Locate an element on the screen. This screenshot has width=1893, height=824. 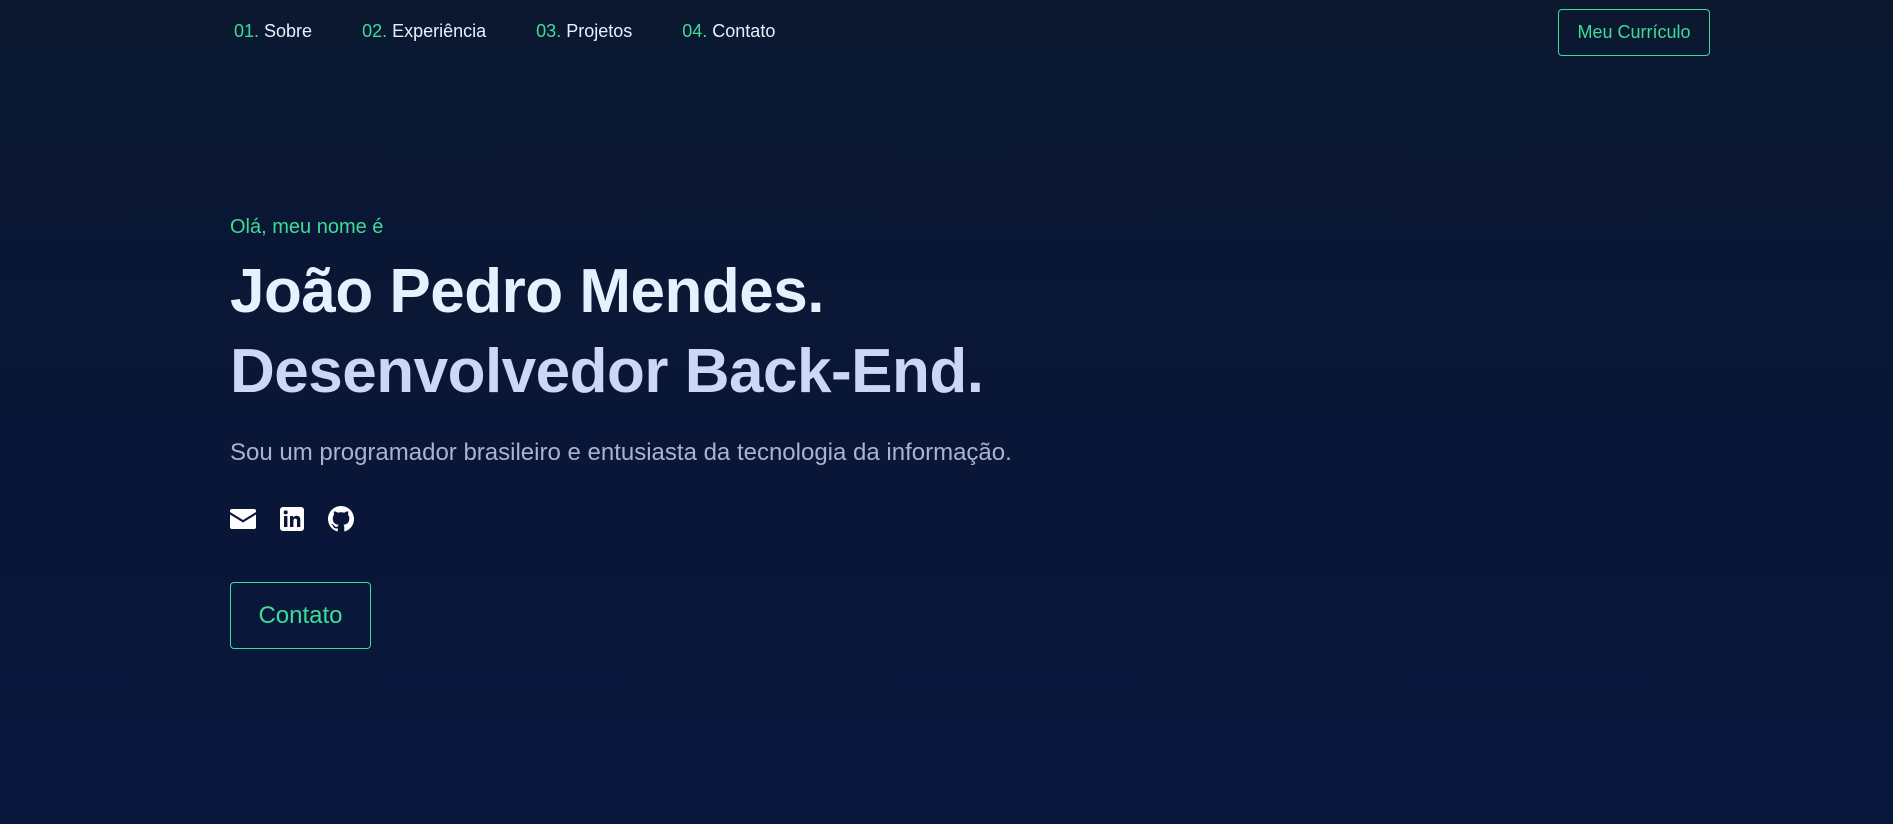
hero-name: João Pedro Mendes. is located at coordinates (527, 291).